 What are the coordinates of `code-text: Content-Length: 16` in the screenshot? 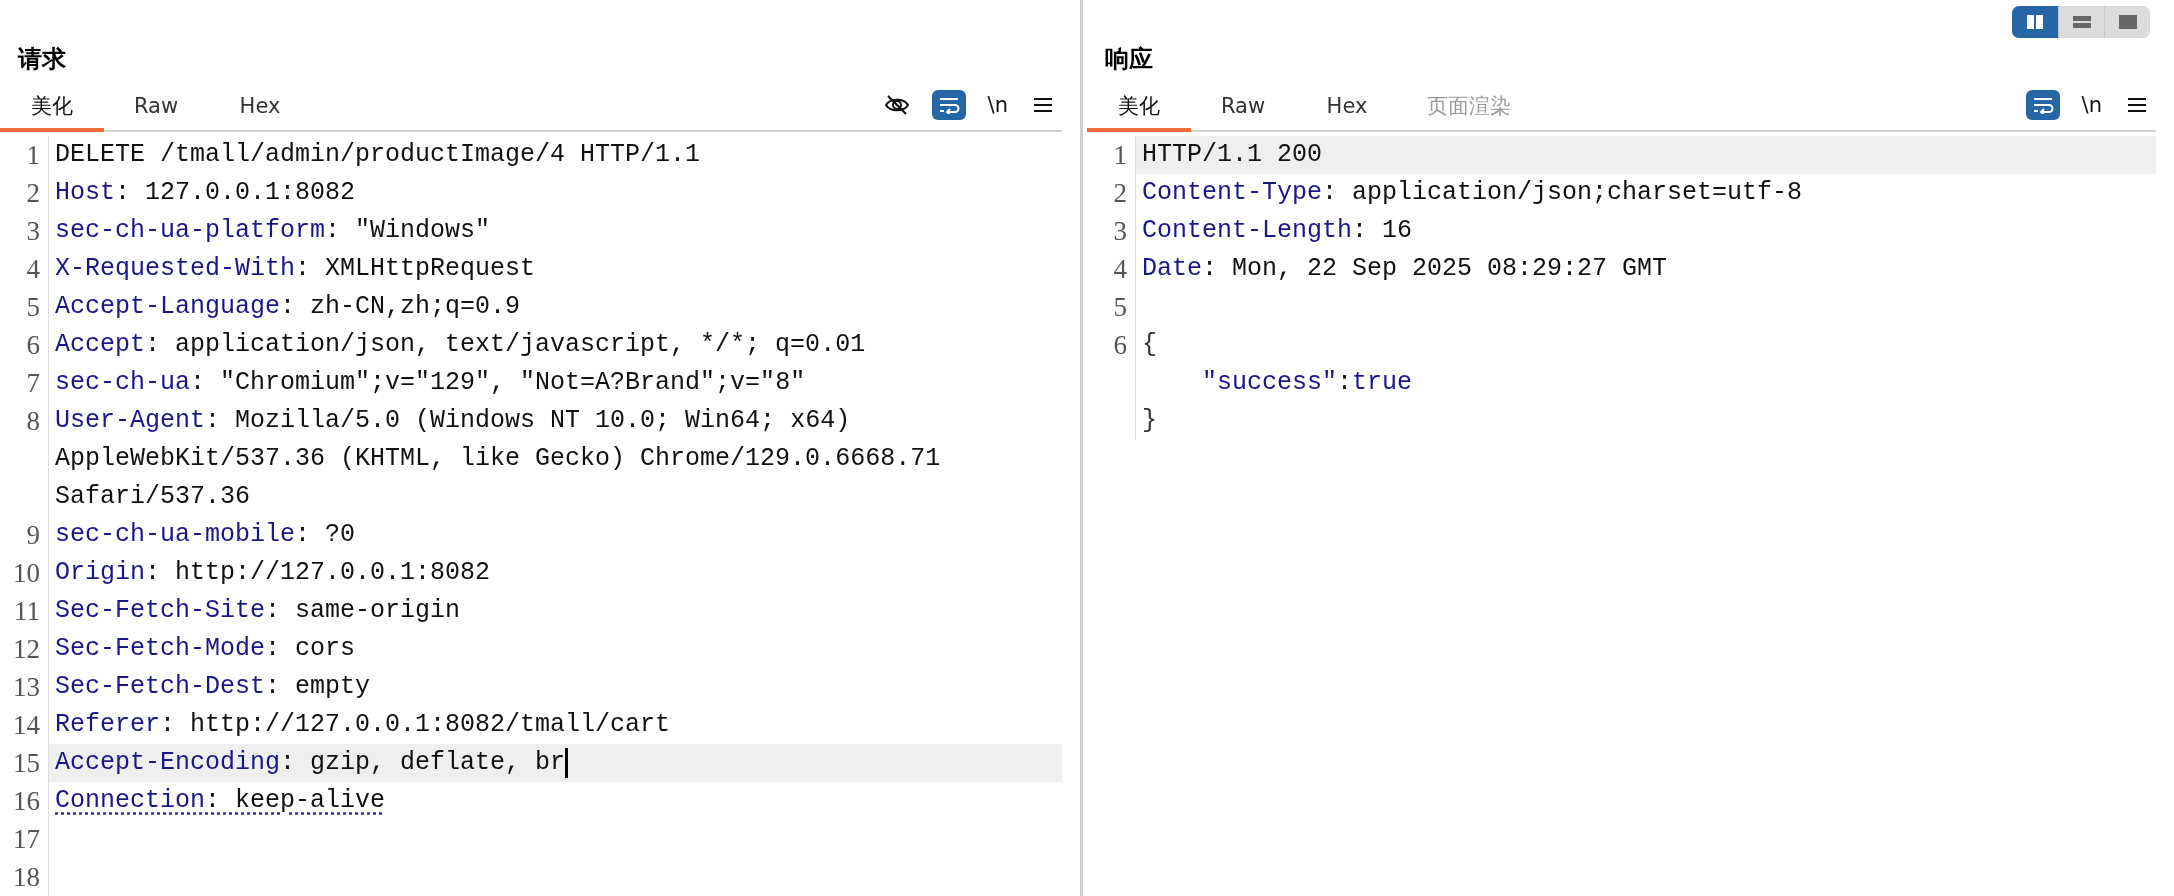 It's located at (1277, 231).